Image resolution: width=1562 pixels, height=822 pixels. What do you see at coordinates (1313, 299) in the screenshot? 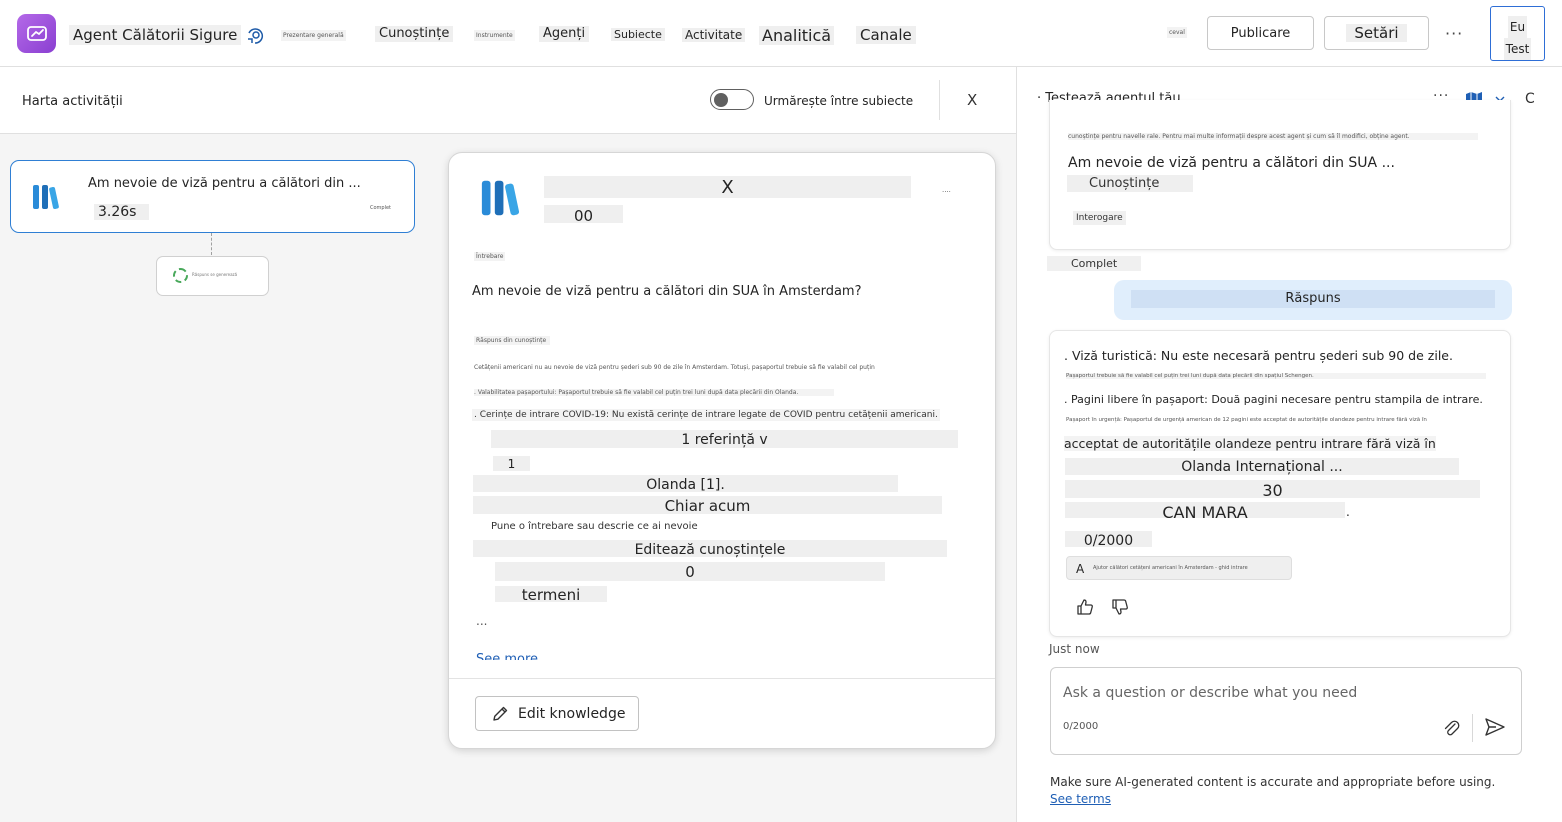
I see `response-label: Răspuns` at bounding box center [1313, 299].